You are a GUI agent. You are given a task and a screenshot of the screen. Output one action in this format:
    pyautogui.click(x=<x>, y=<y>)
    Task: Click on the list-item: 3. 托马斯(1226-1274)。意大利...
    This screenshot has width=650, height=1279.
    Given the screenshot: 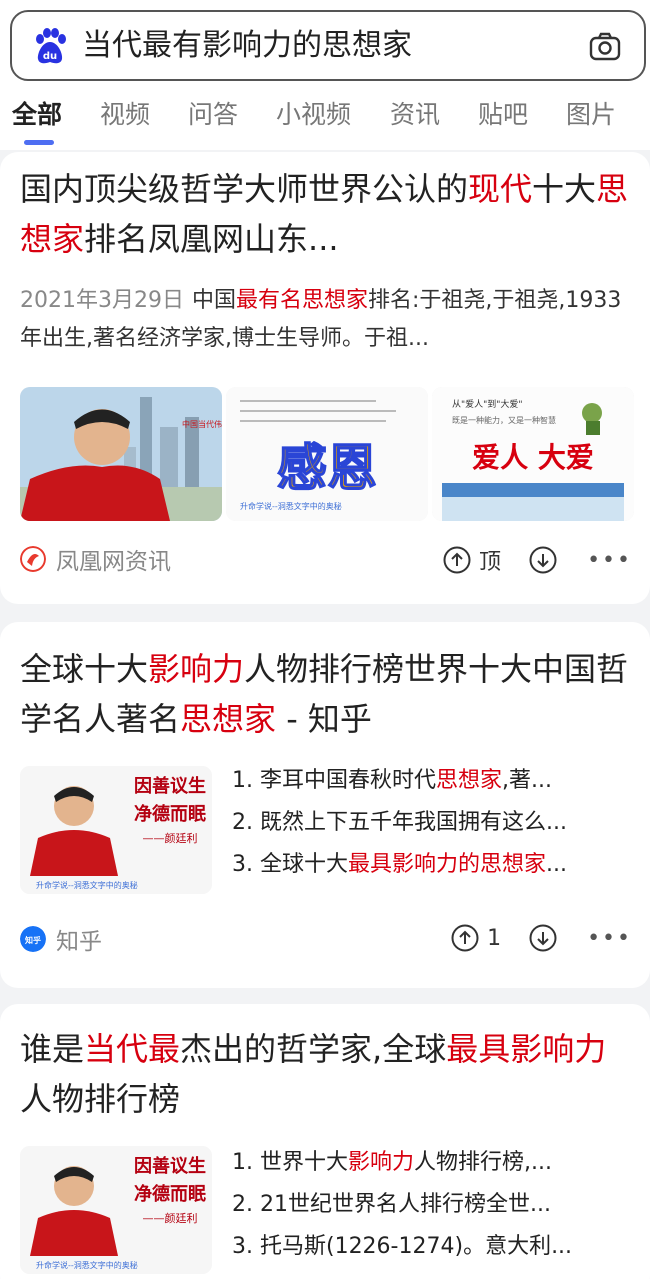 What is the action you would take?
    pyautogui.click(x=402, y=1246)
    